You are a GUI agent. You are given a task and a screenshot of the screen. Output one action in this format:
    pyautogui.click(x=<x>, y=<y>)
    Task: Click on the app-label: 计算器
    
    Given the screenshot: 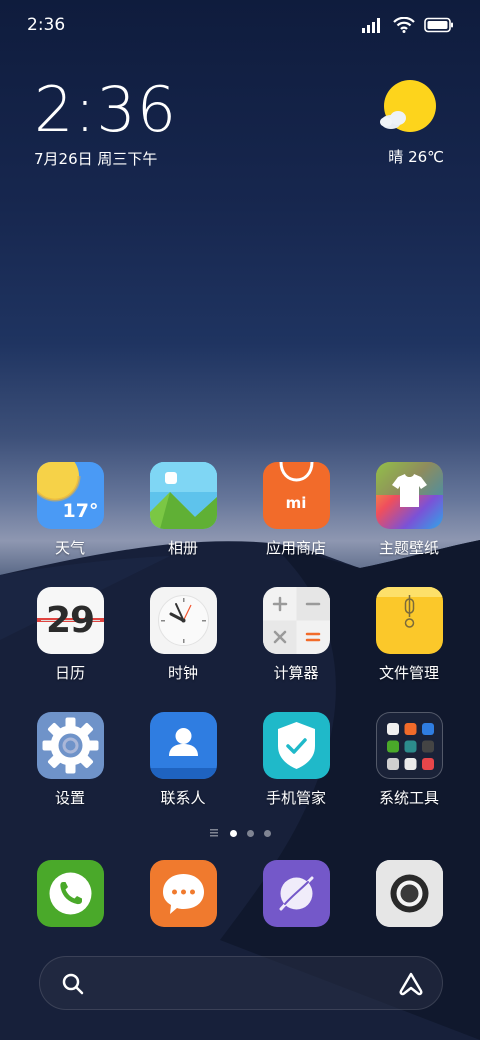 What is the action you would take?
    pyautogui.click(x=296, y=673)
    